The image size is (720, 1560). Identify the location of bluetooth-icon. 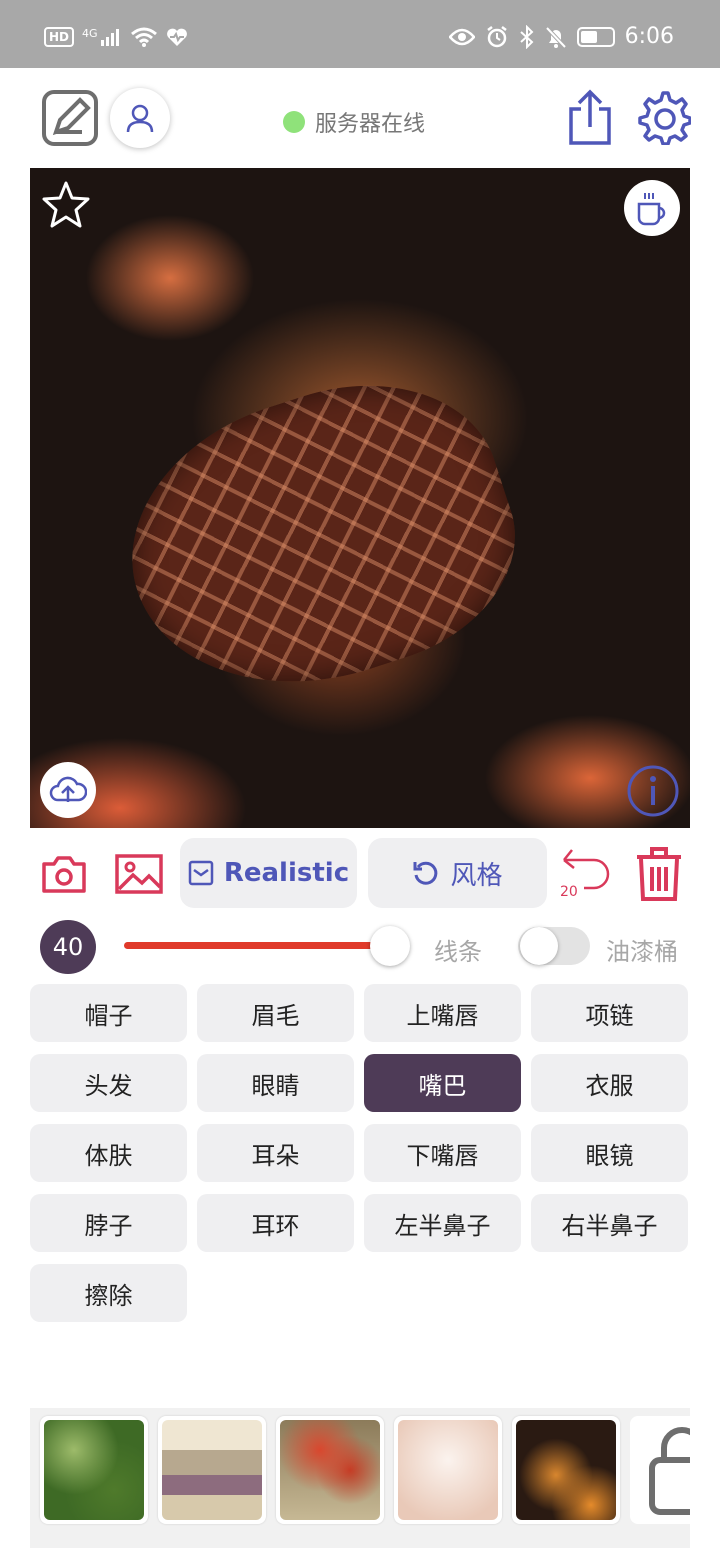
(526, 36).